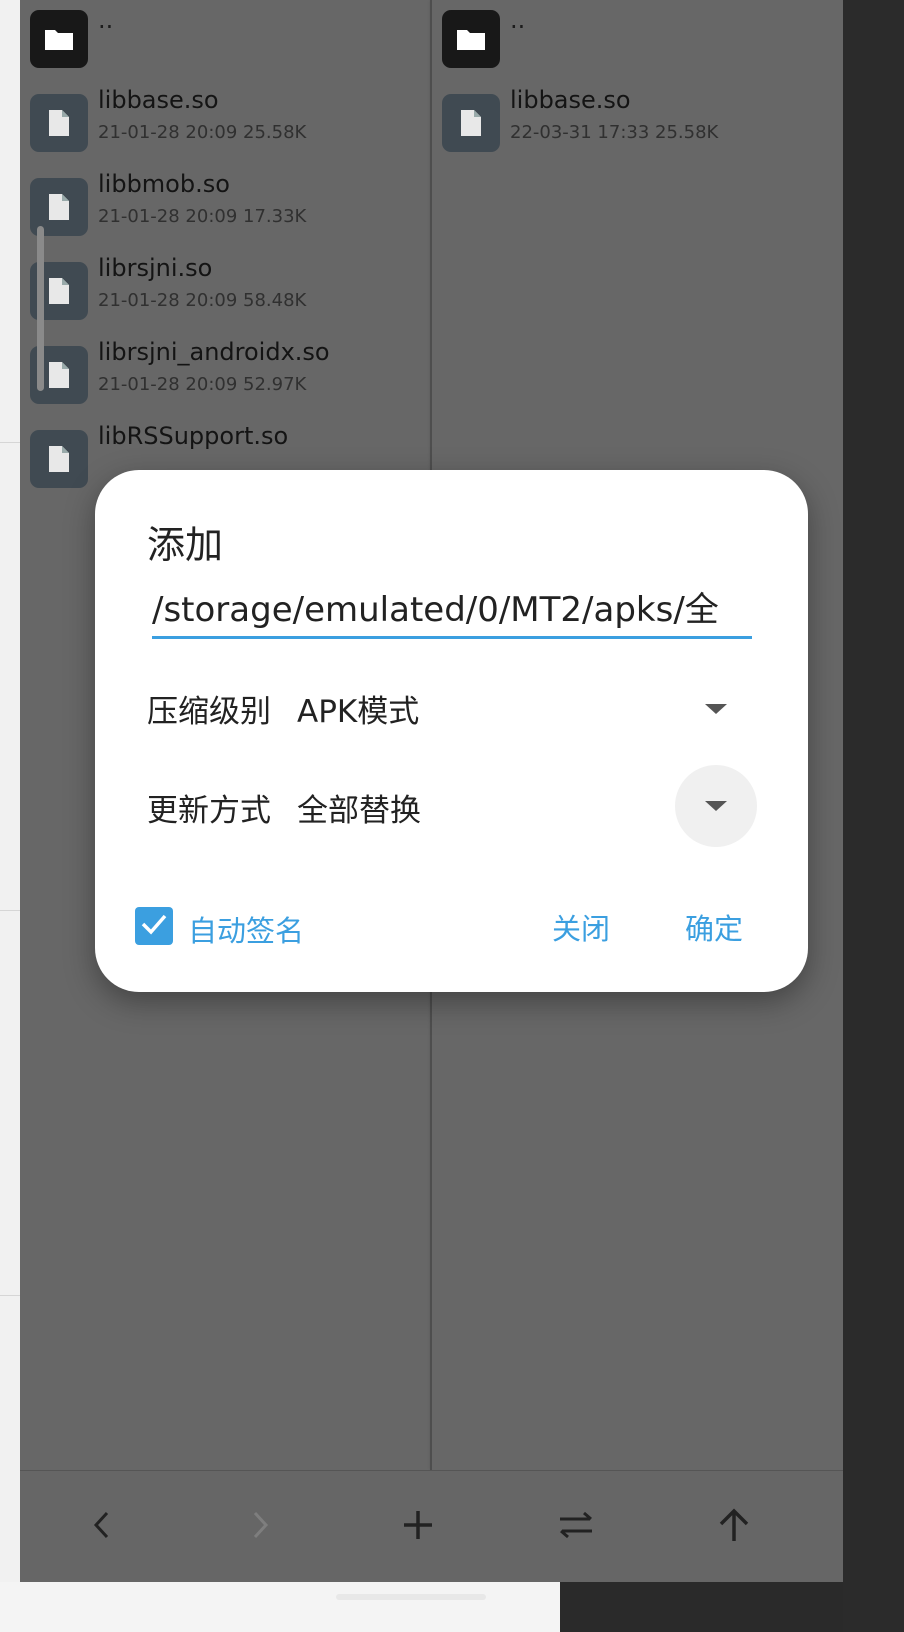 The width and height of the screenshot is (904, 1632). What do you see at coordinates (214, 352) in the screenshot?
I see `file-name: librsjni_androidx.so` at bounding box center [214, 352].